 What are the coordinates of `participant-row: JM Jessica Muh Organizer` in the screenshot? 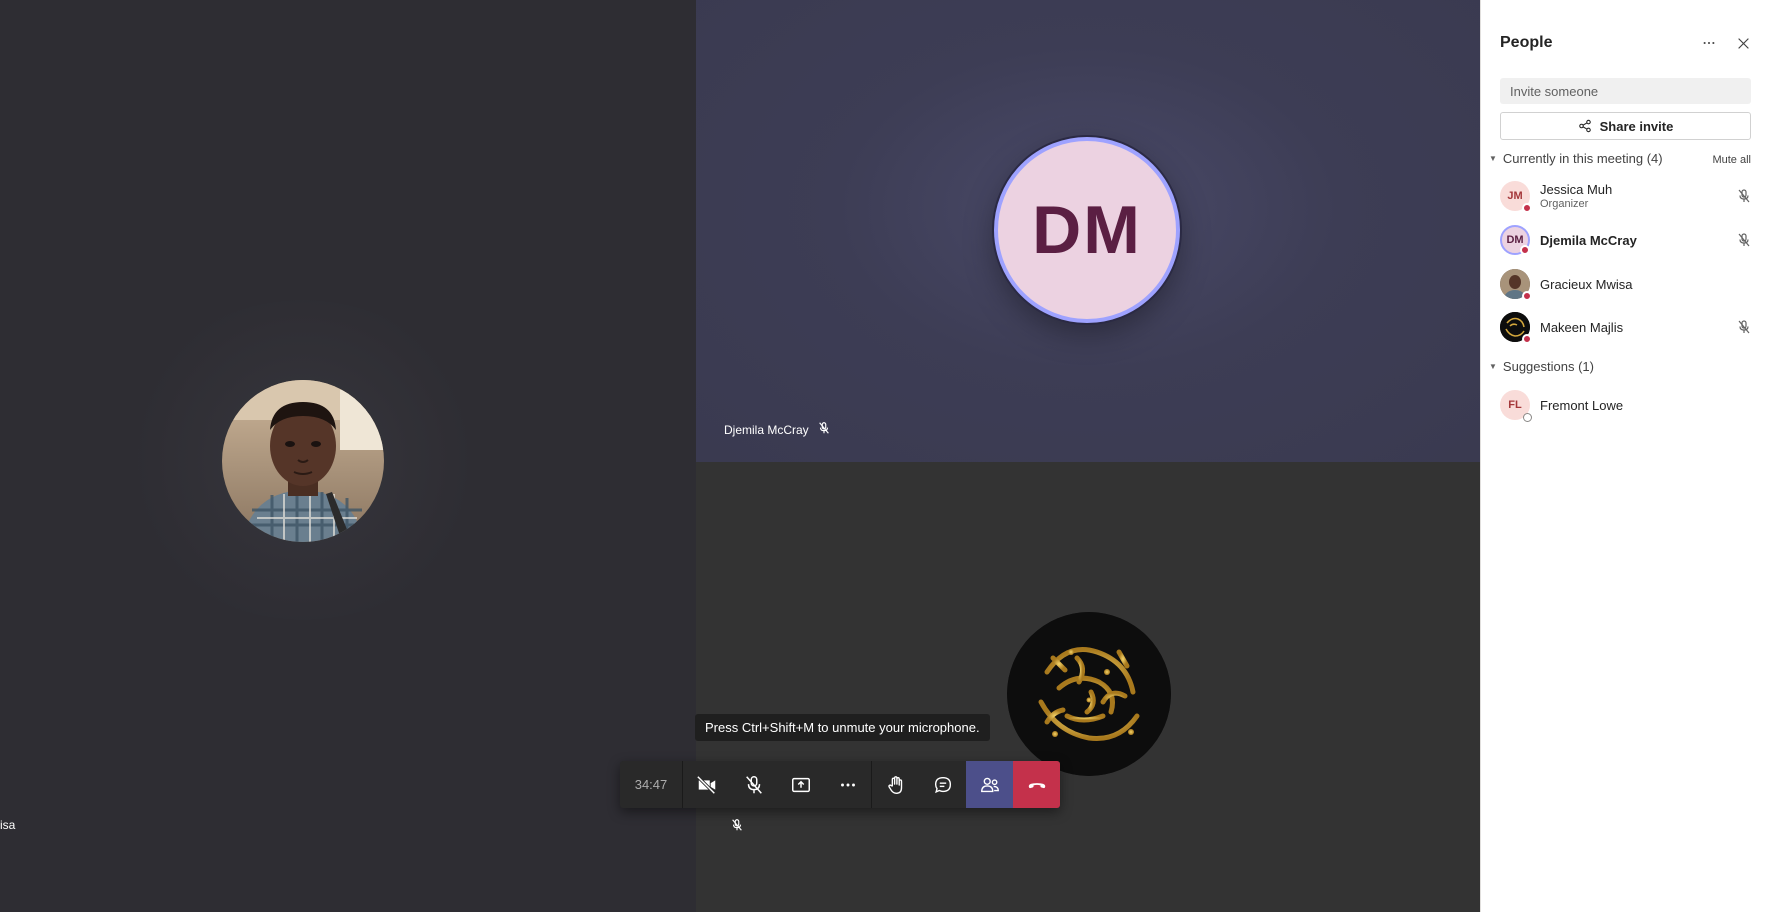 It's located at (1626, 196).